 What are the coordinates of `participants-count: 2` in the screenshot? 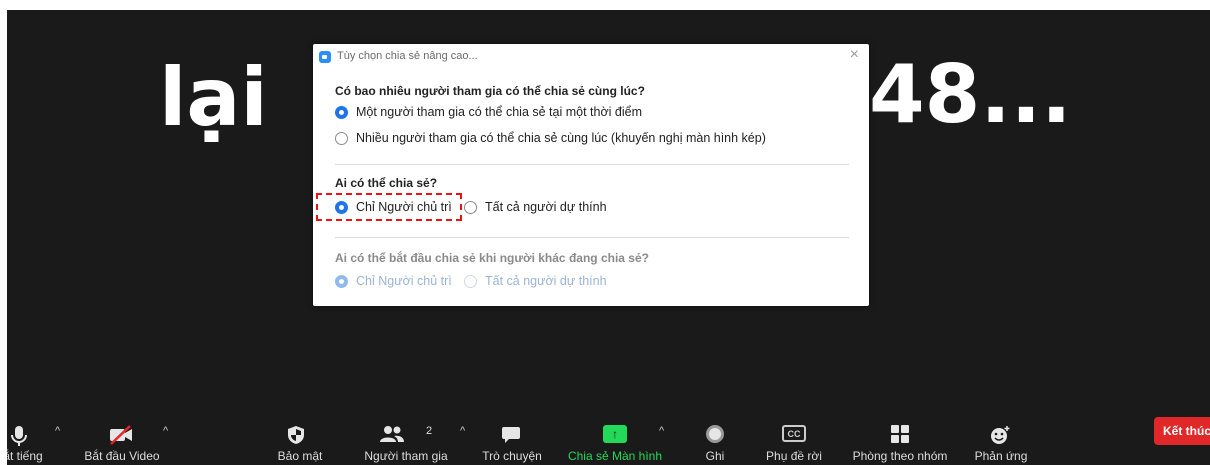 It's located at (429, 431).